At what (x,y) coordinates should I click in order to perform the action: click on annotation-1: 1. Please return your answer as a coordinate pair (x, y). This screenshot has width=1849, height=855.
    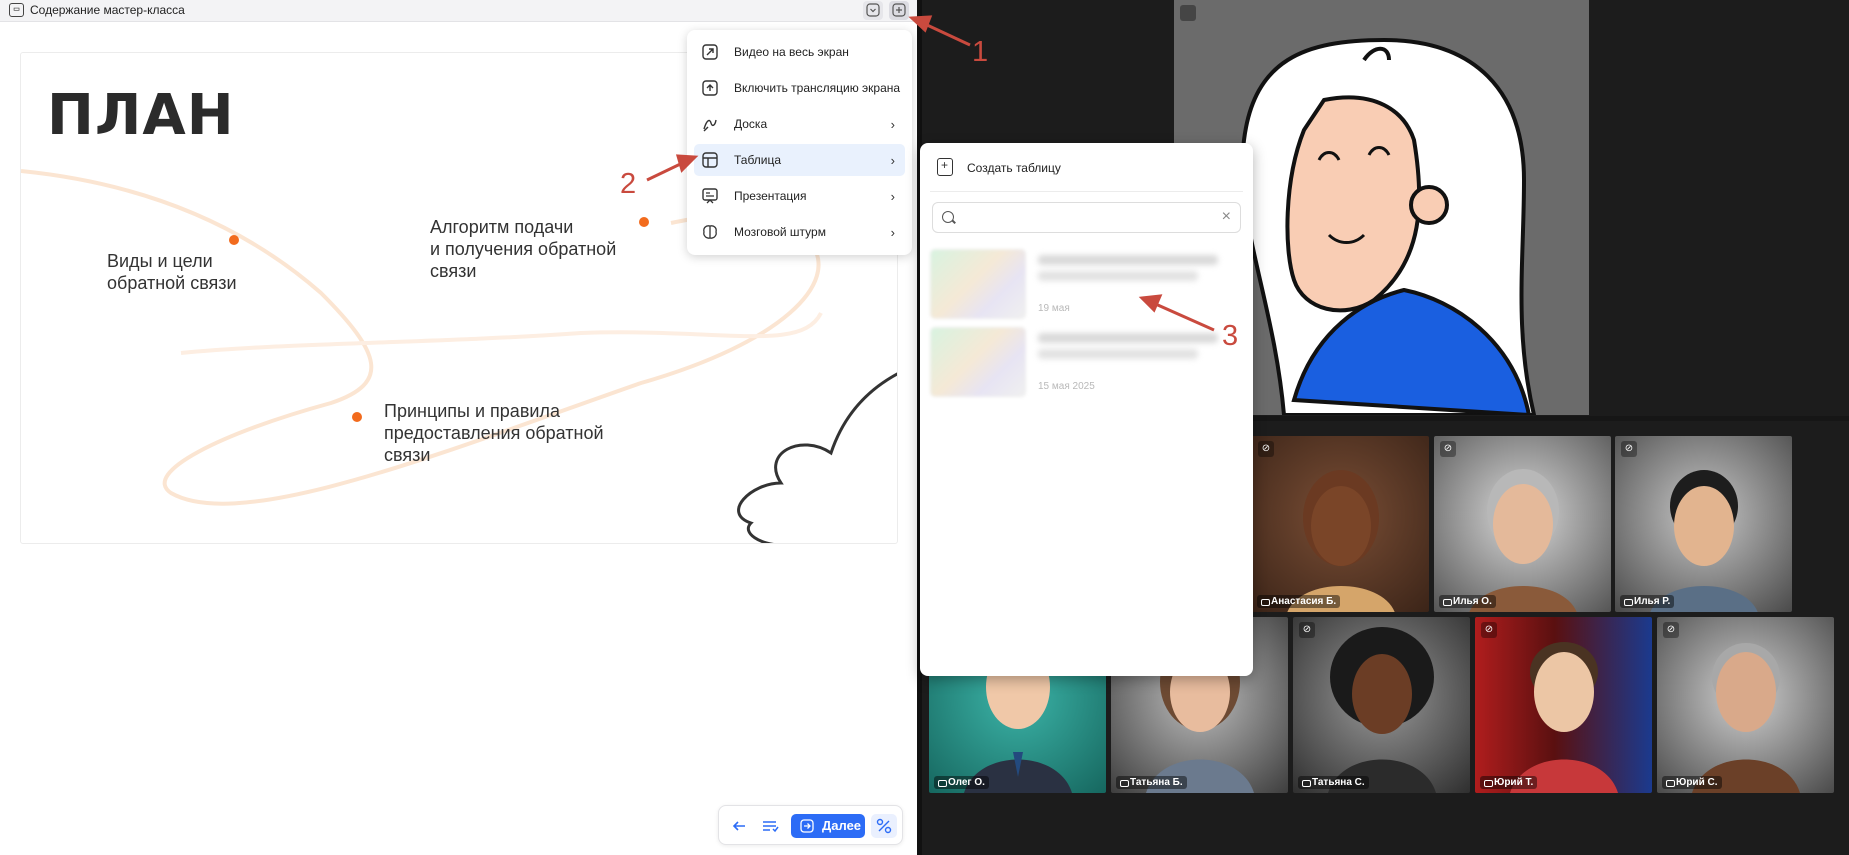
    Looking at the image, I should click on (980, 52).